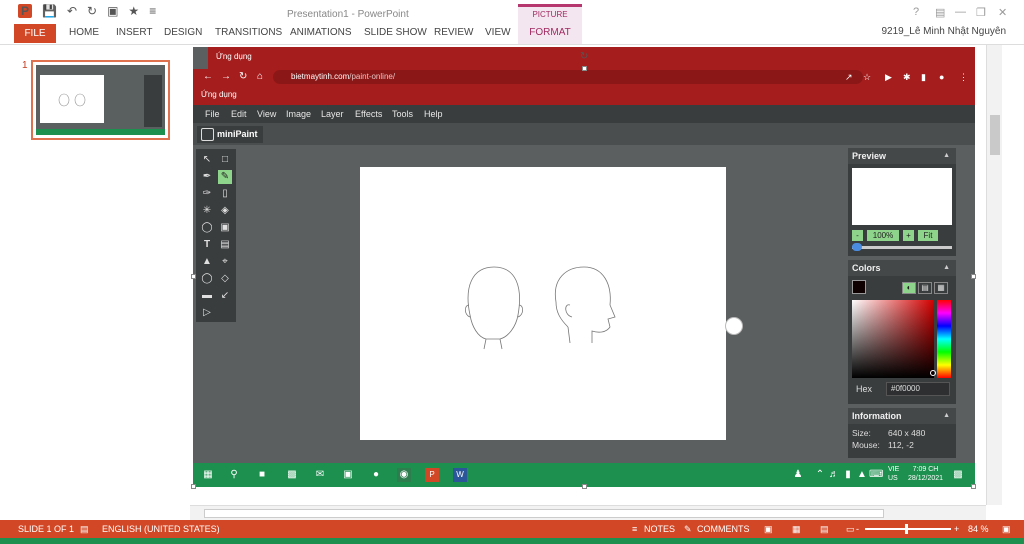 The image size is (1024, 544). Describe the element at coordinates (348, 475) in the screenshot. I see `store-icon: ▣` at that location.